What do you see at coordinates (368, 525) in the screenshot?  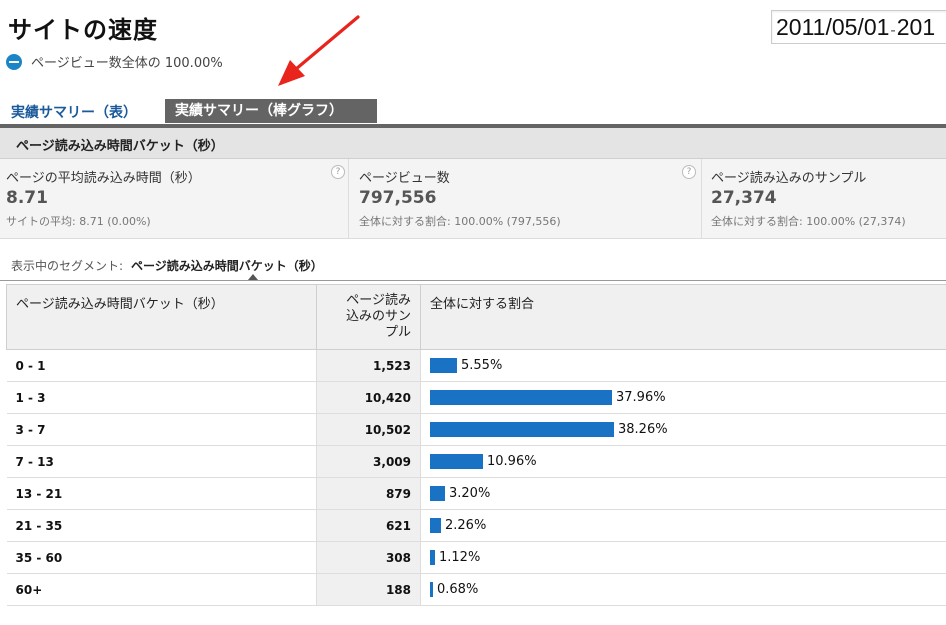 I see `cell-samples: 621` at bounding box center [368, 525].